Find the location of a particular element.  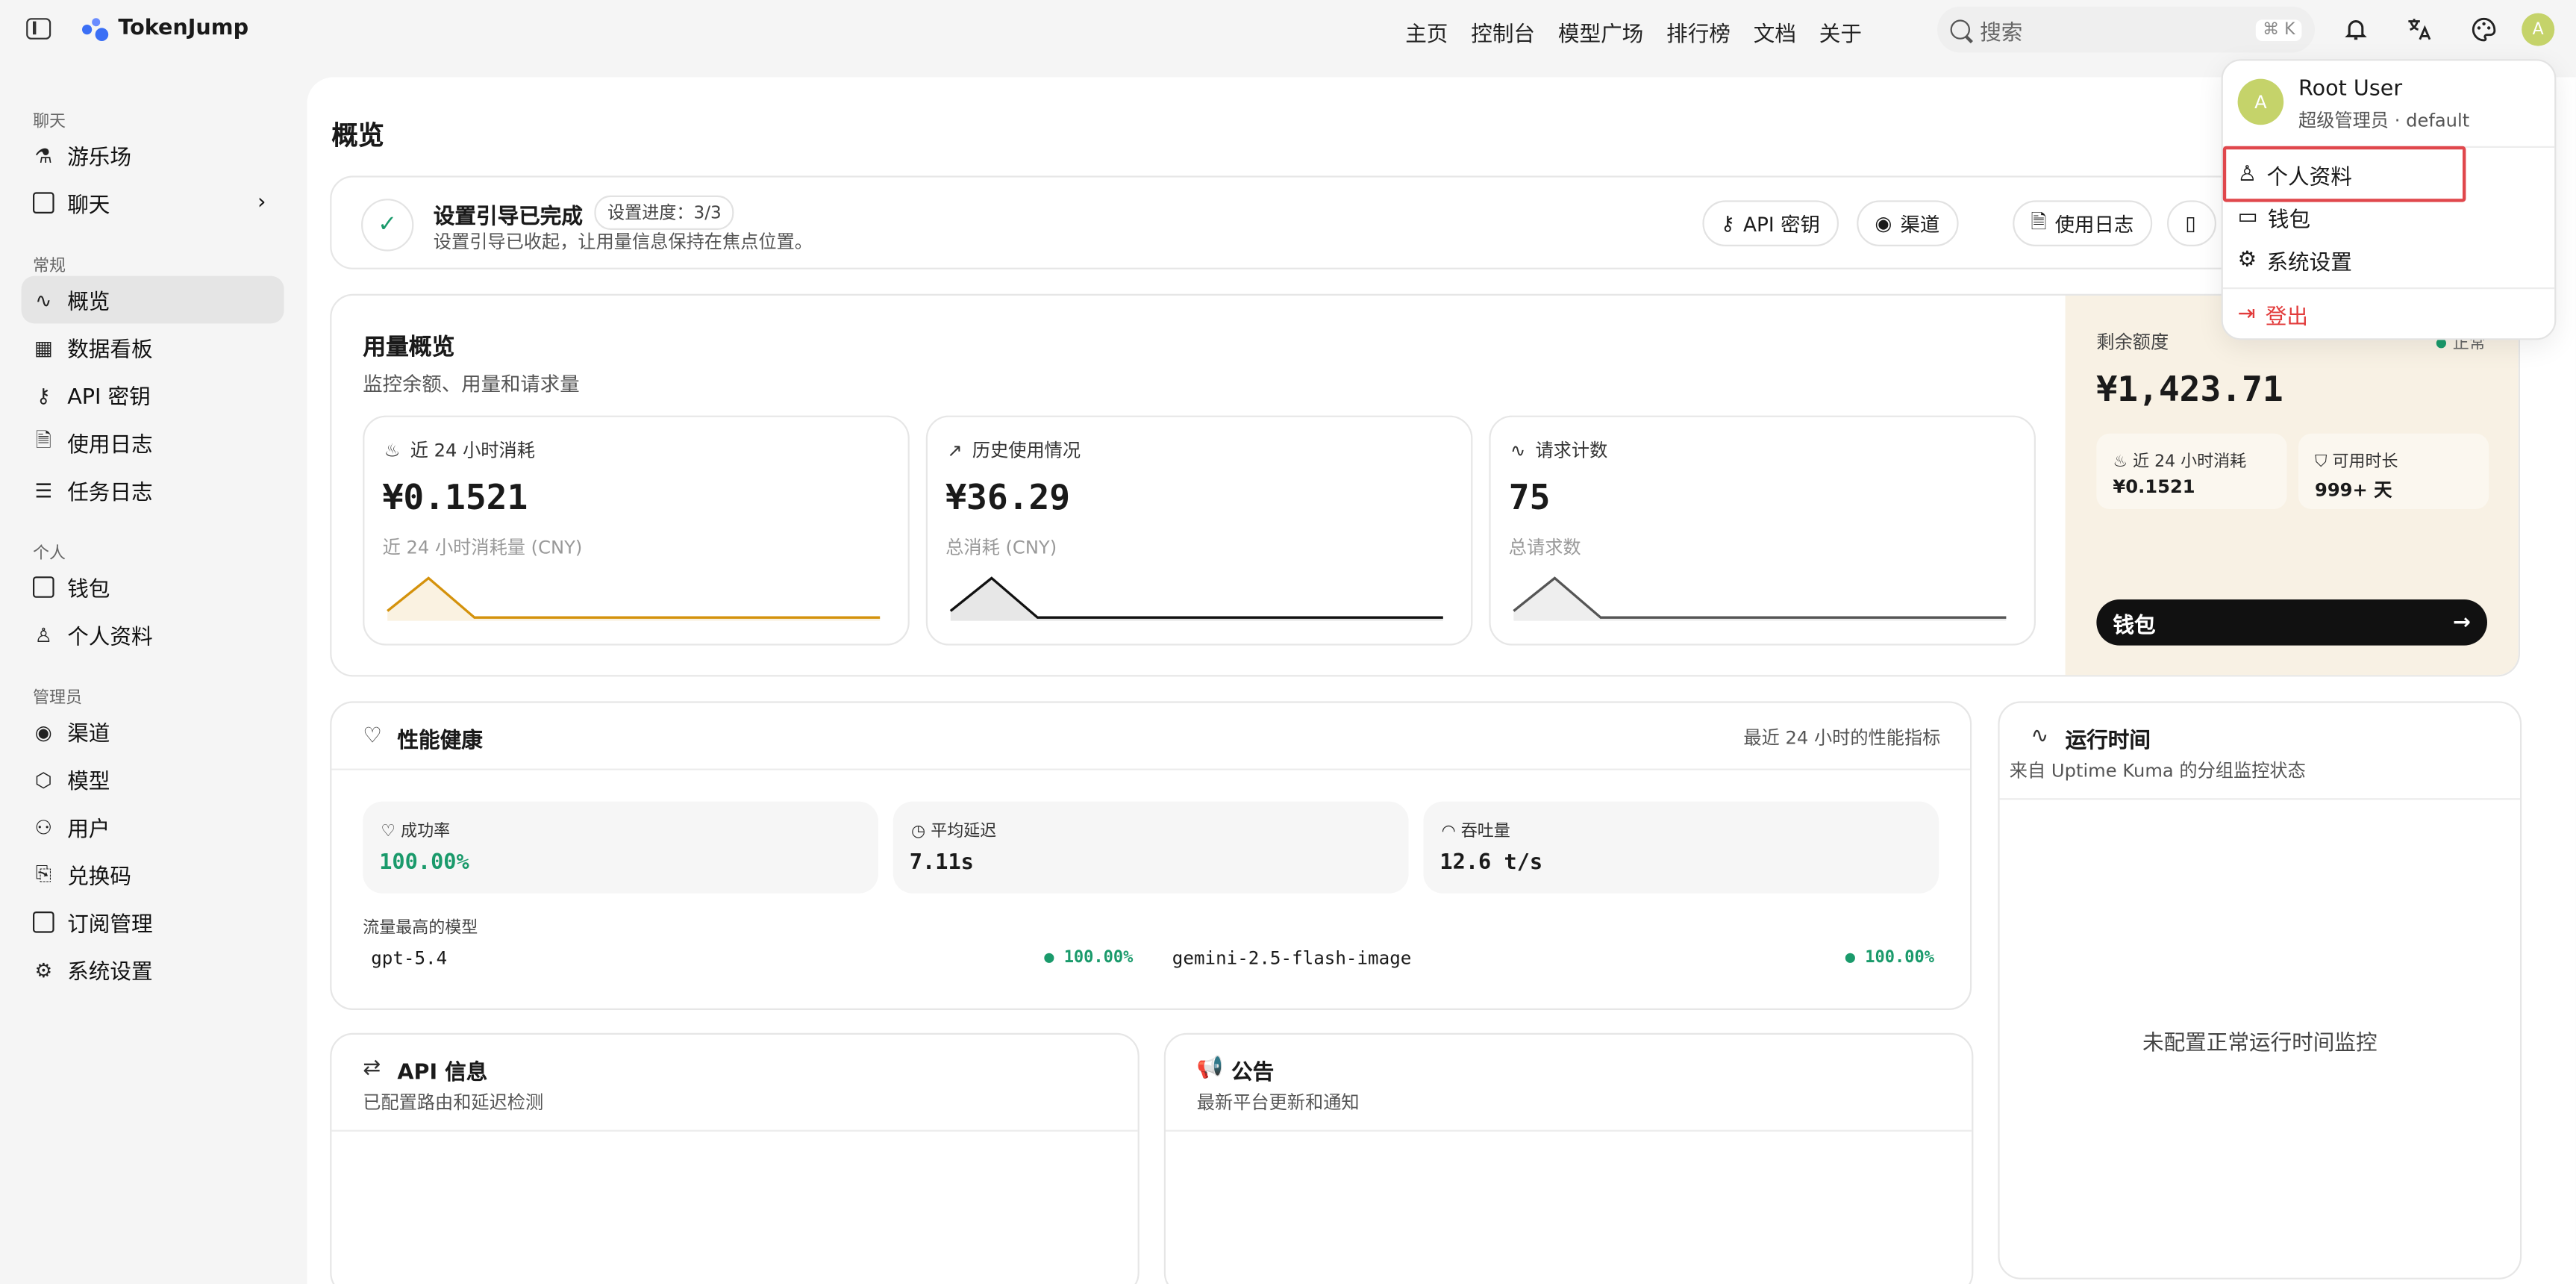

sidebar-item-users: ⚇ 用户 is located at coordinates (152, 827).